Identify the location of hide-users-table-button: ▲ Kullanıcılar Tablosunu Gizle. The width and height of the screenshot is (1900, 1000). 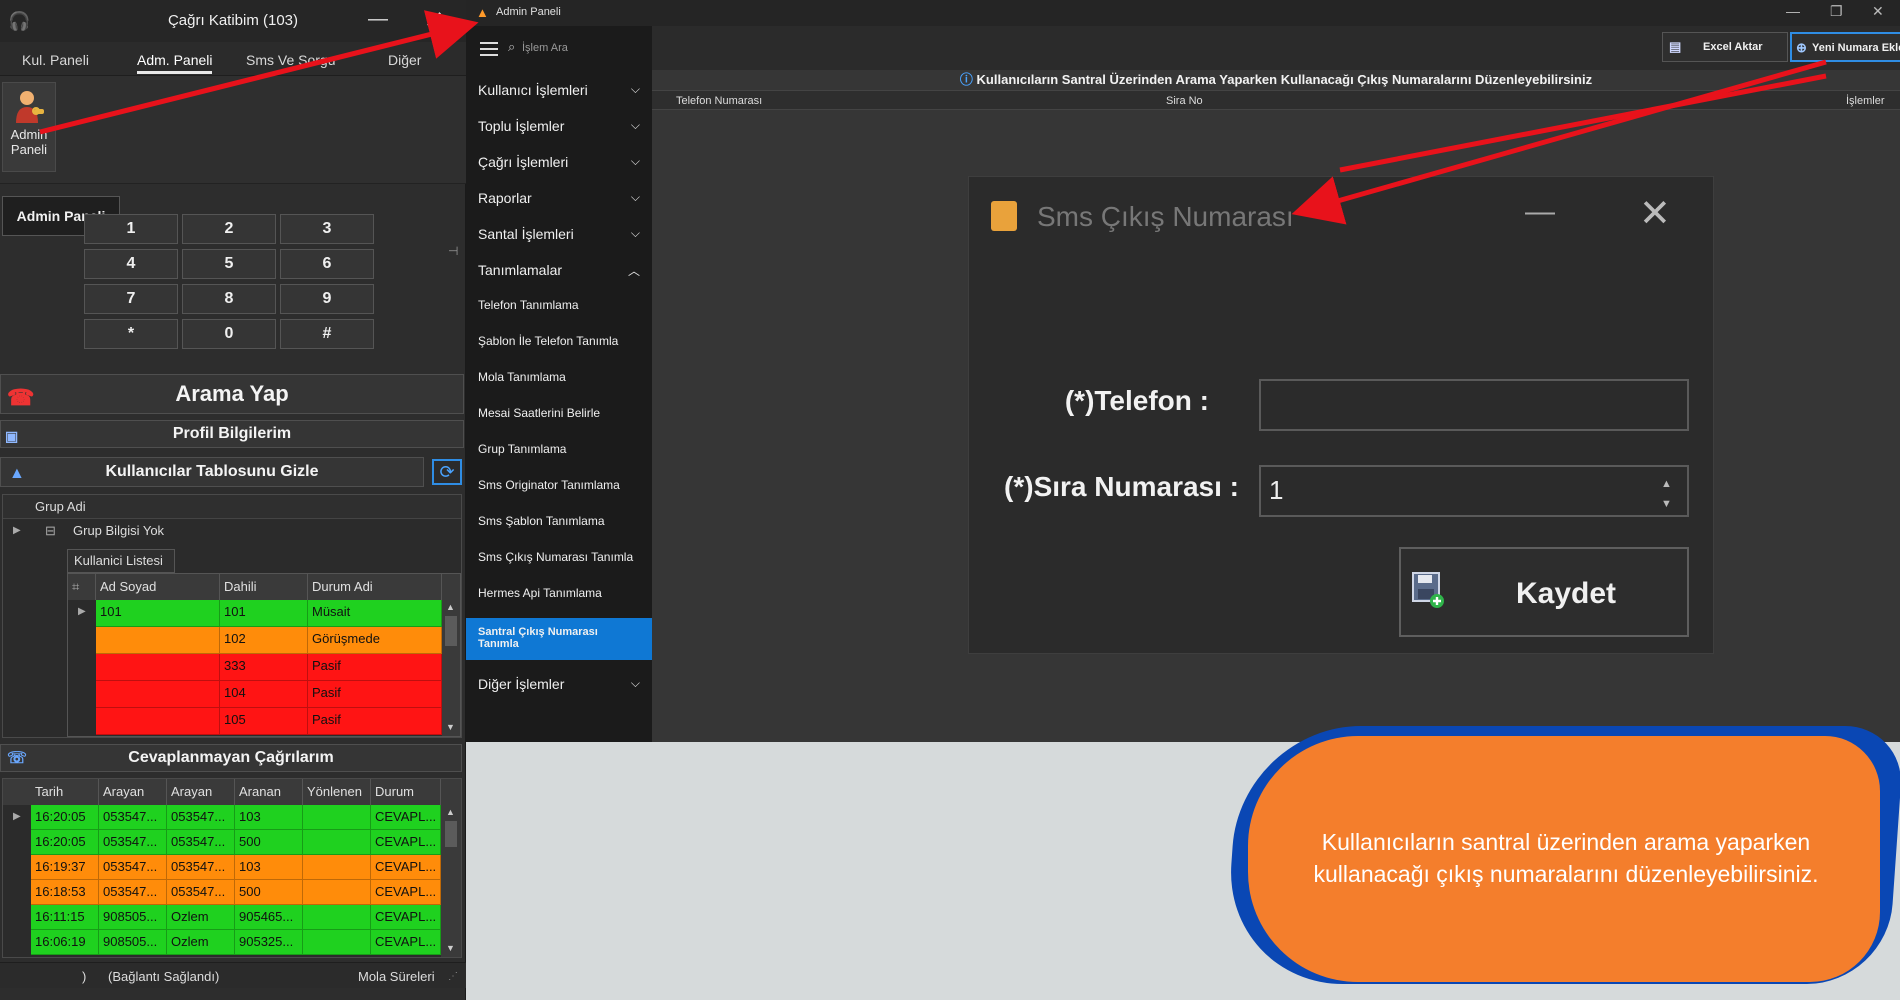
(212, 472).